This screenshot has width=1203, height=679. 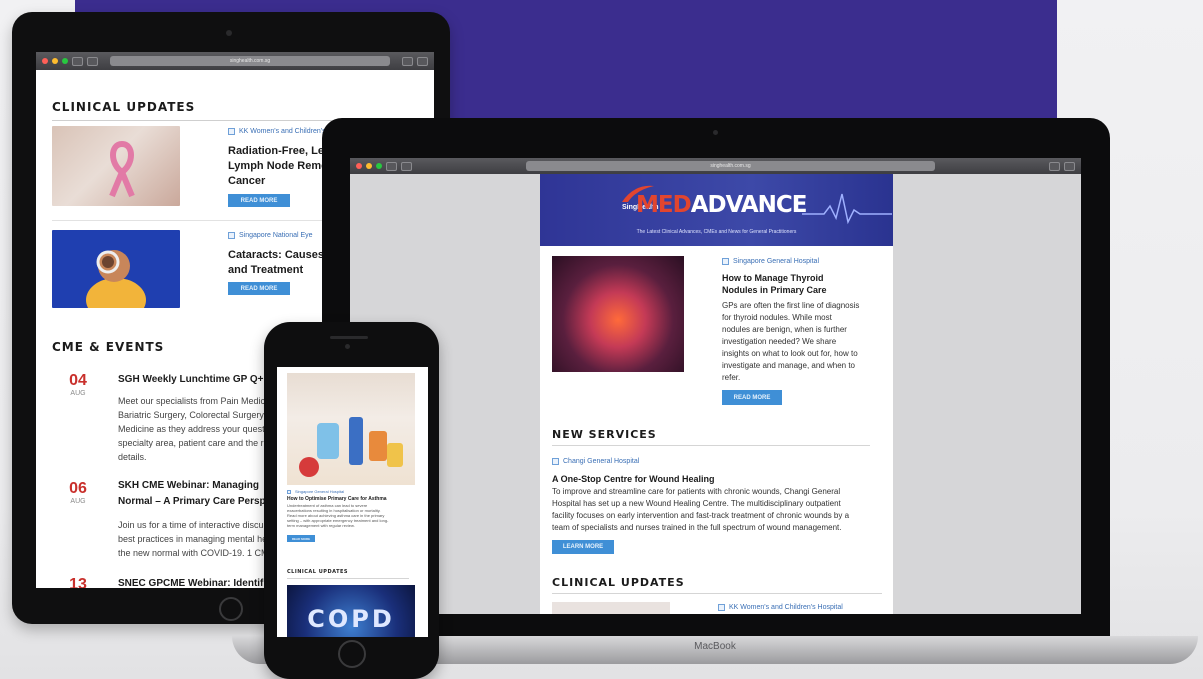 What do you see at coordinates (847, 209) in the screenshot?
I see `heartbeat-line-icon` at bounding box center [847, 209].